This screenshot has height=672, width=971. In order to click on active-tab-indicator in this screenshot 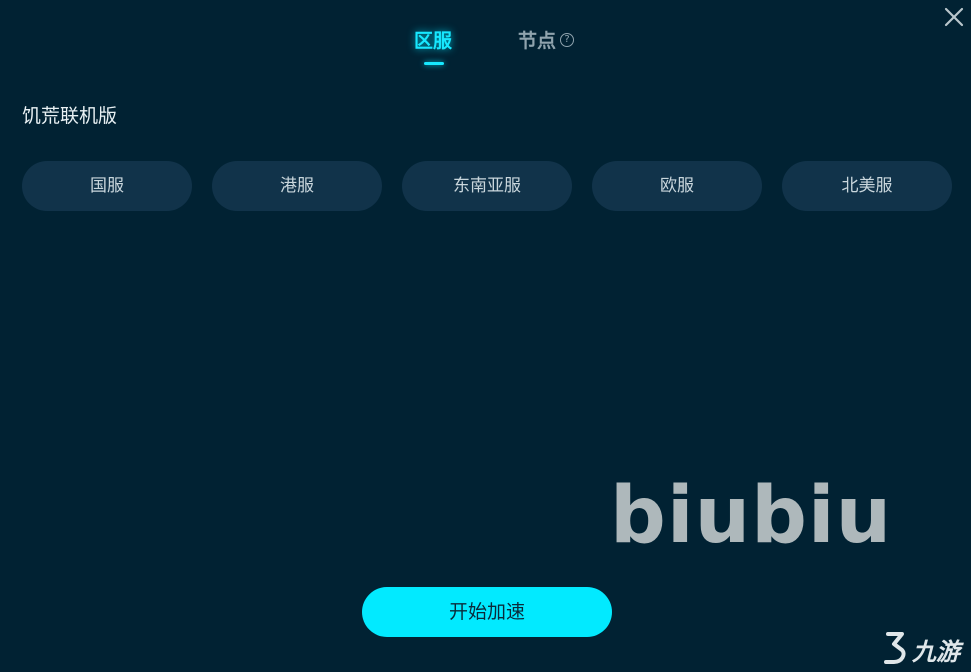, I will do `click(434, 63)`.